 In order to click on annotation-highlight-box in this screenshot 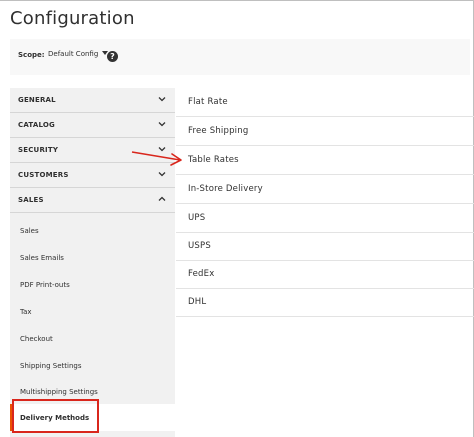, I will do `click(55, 416)`.